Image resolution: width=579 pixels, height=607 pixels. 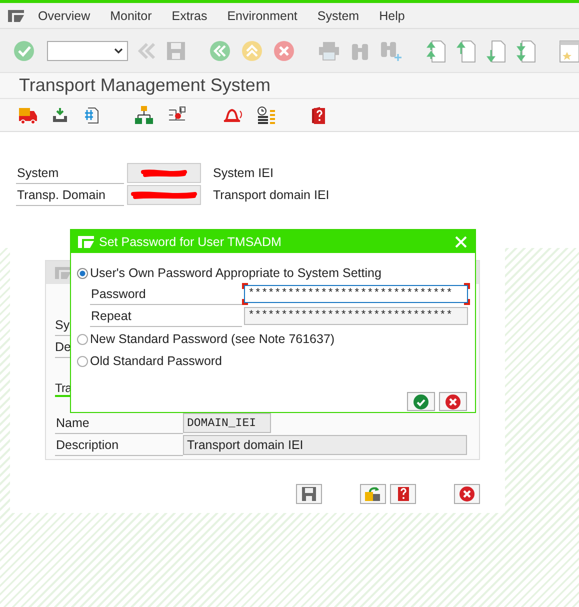 I want to click on dialog-title: Set Password for User TMSADM, so click(x=190, y=241).